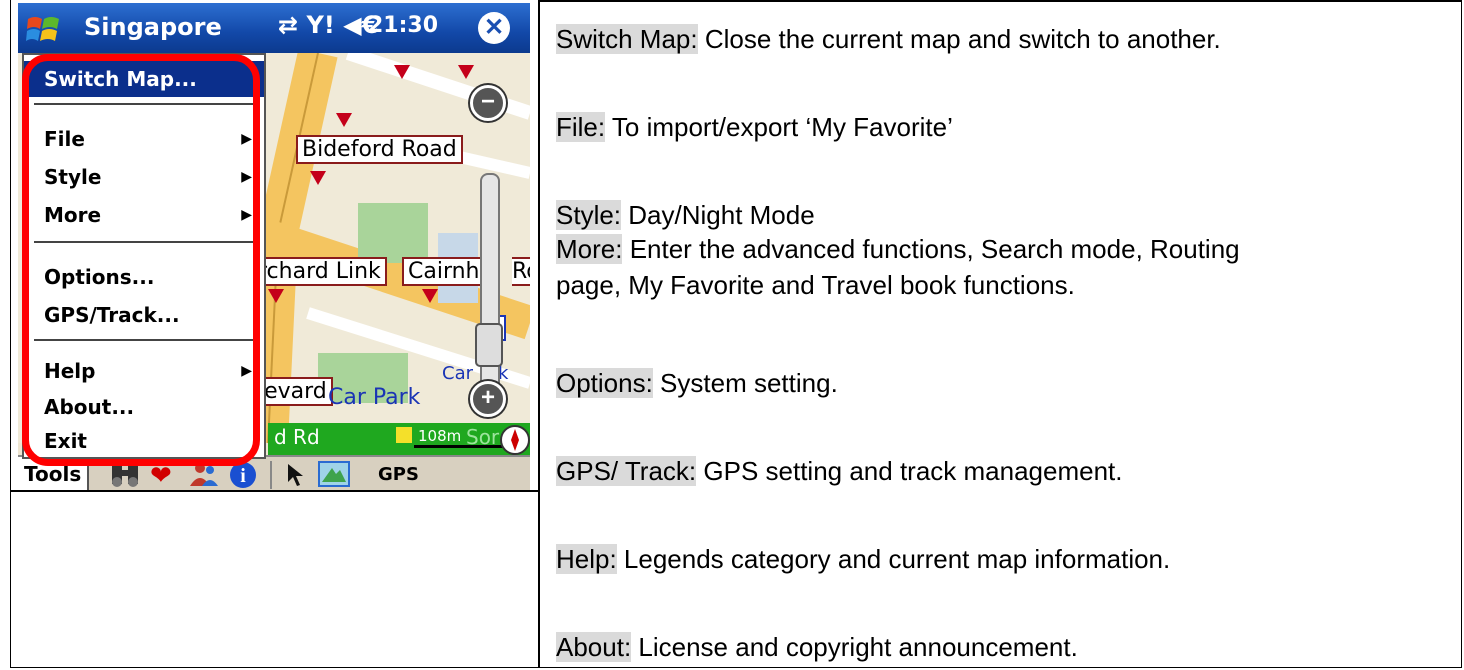 Image resolution: width=1464 pixels, height=670 pixels. I want to click on map-status-bar: d Rd 108m Sor, so click(399, 439).